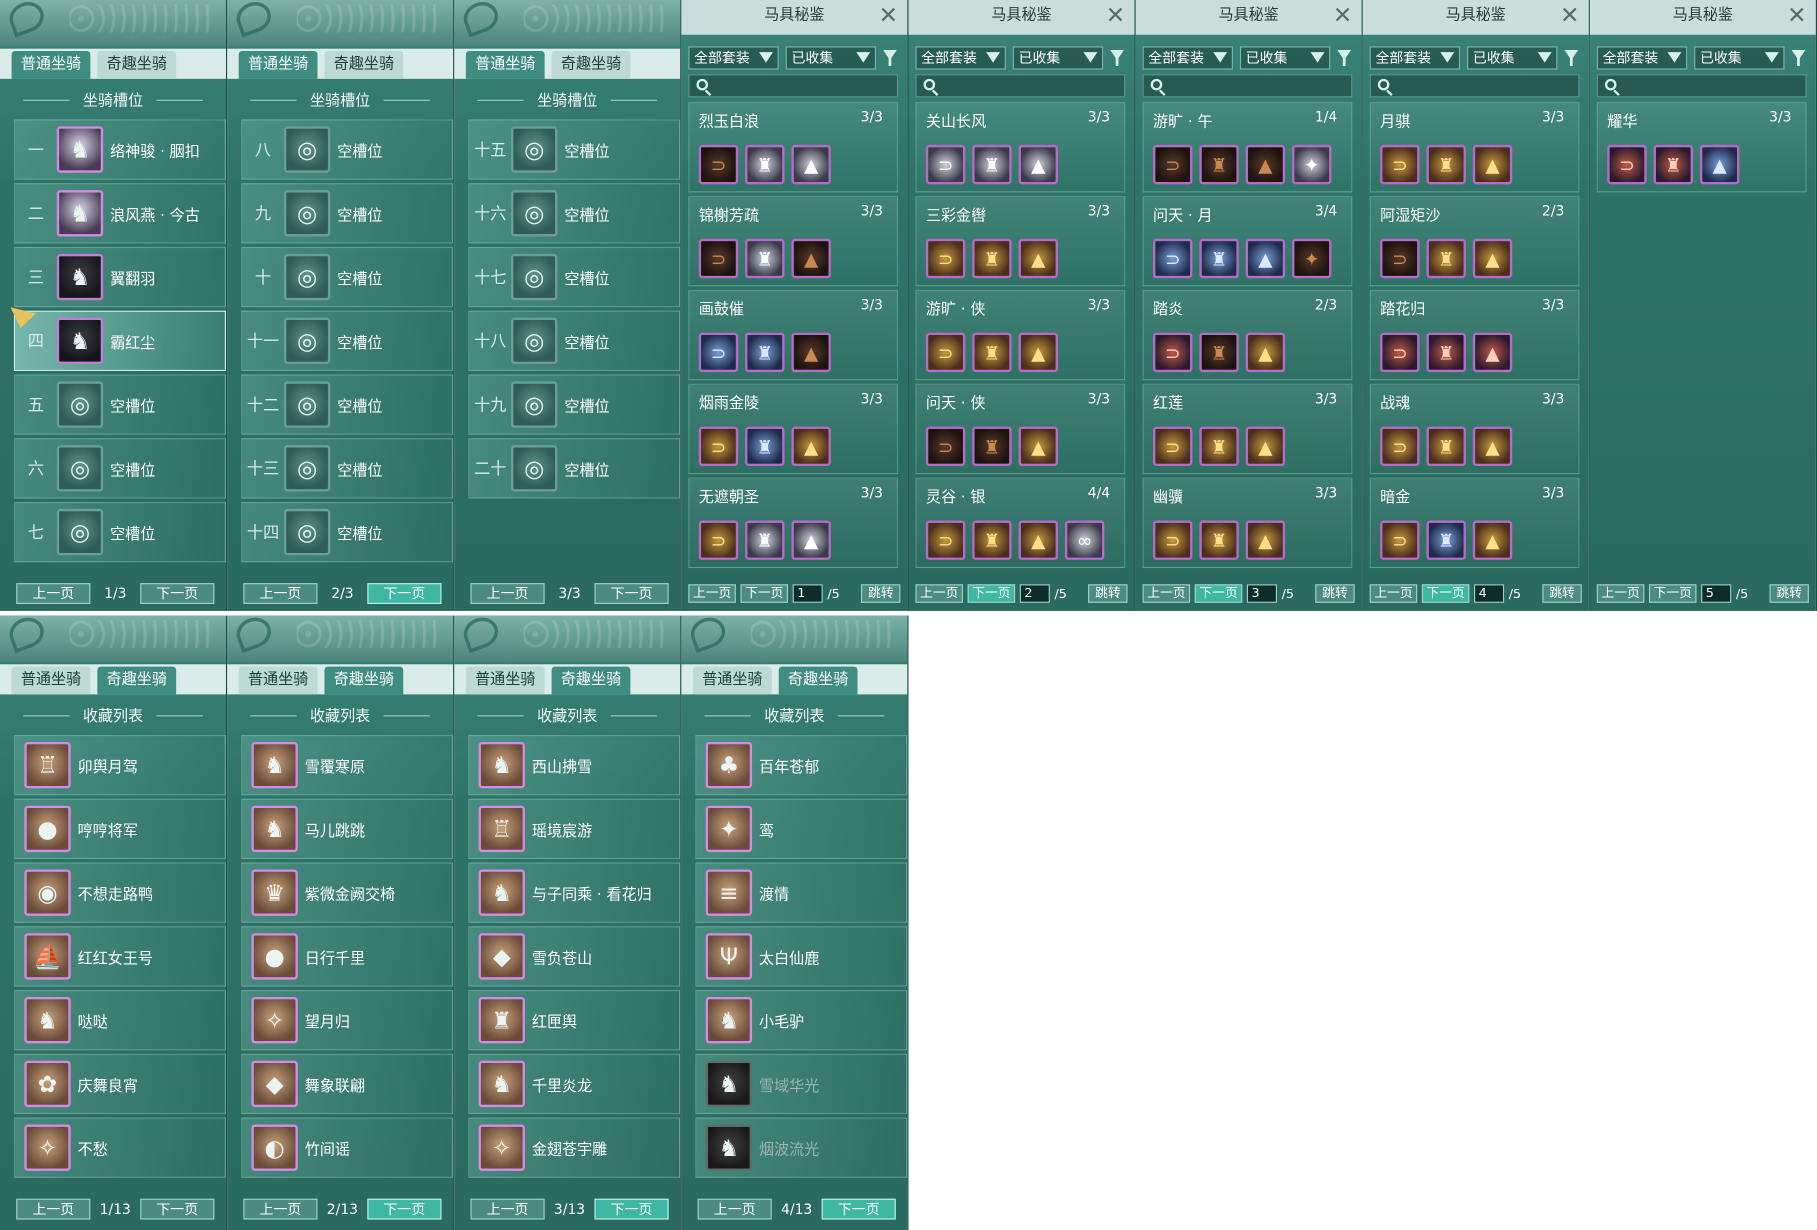 The height and width of the screenshot is (1230, 1817). Describe the element at coordinates (347, 149) in the screenshot. I see `slot-row: 八 ◎ 空槽位` at that location.